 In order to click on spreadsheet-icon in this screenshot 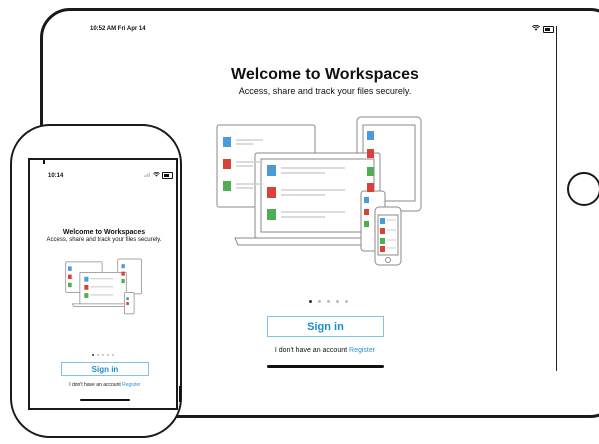, I will do `click(227, 186)`.